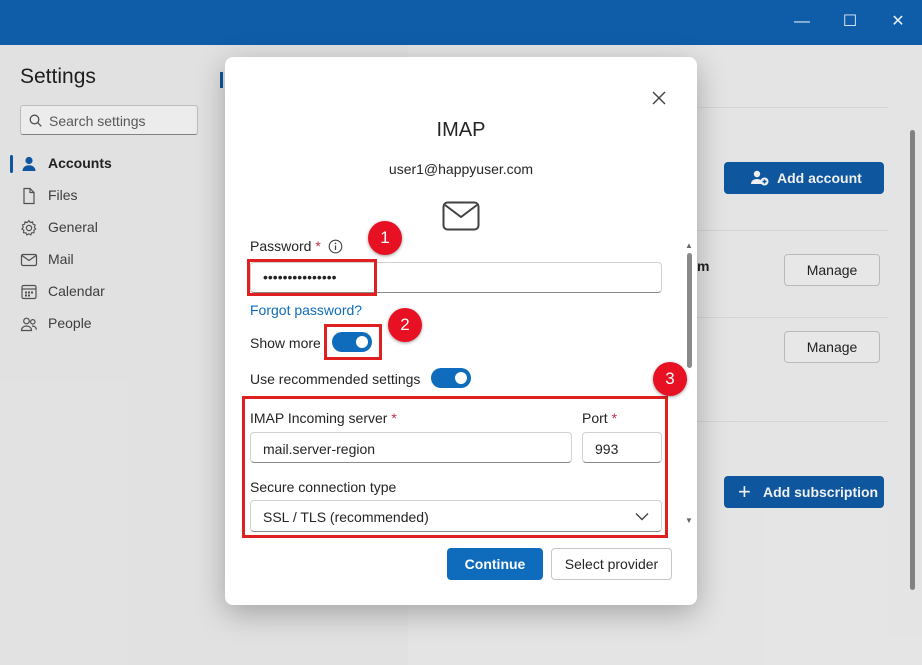 The height and width of the screenshot is (665, 922). I want to click on password-label: Password *, so click(296, 246).